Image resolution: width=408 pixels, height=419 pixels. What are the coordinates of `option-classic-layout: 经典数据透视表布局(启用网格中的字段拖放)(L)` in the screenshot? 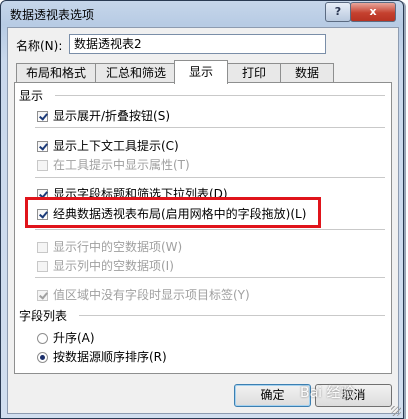 It's located at (171, 213).